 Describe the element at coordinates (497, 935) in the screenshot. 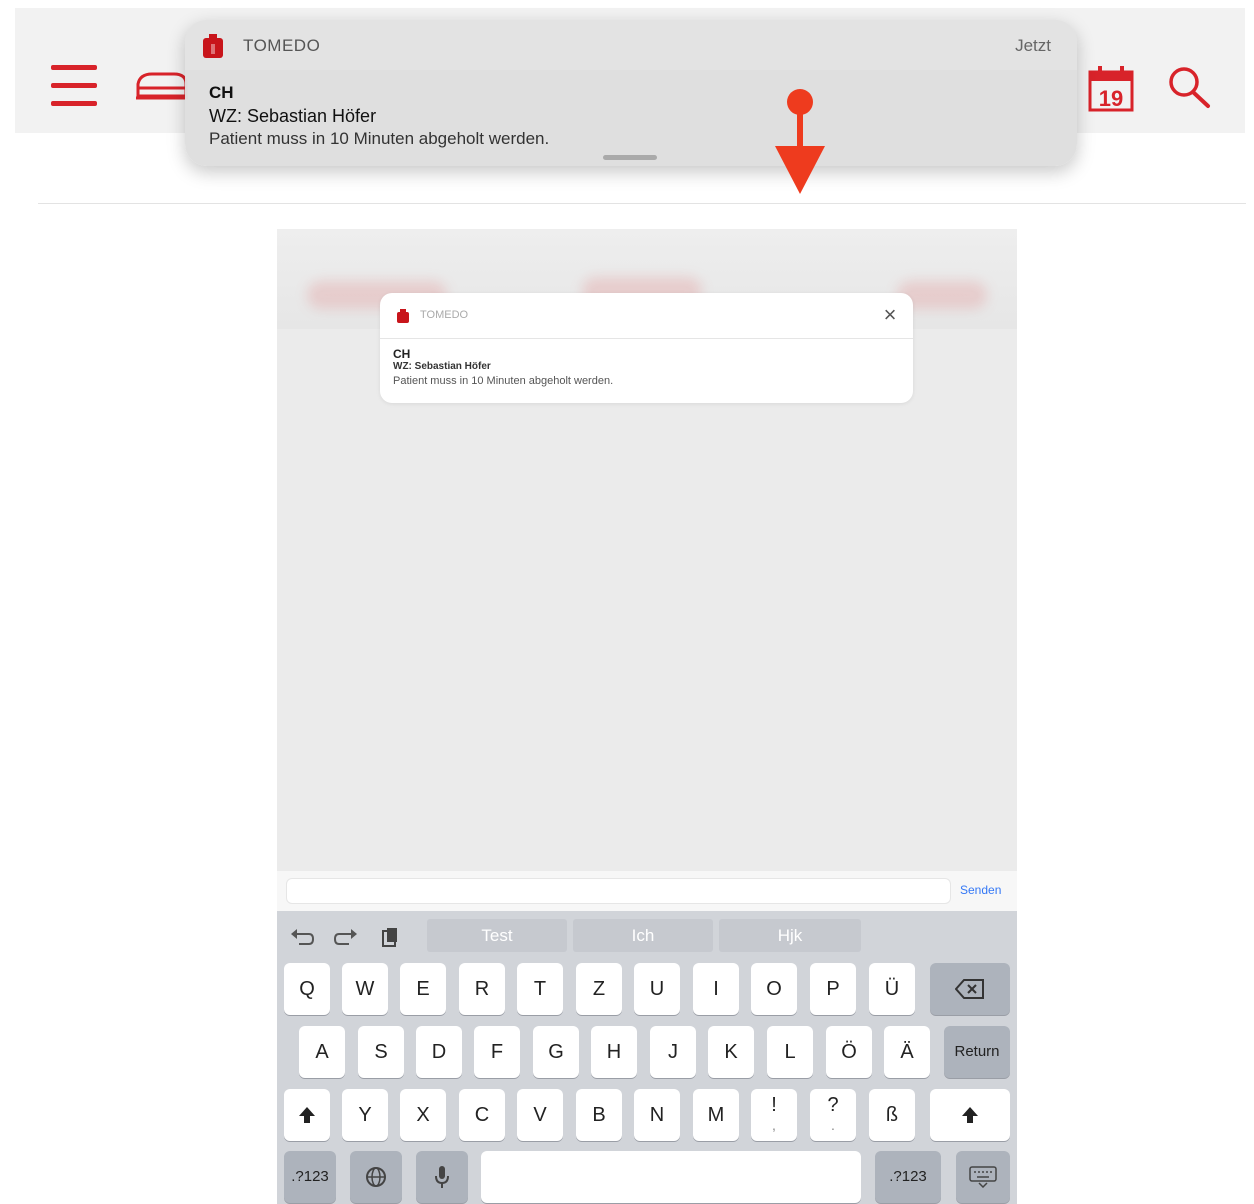

I see `suggestion-1: Test` at that location.